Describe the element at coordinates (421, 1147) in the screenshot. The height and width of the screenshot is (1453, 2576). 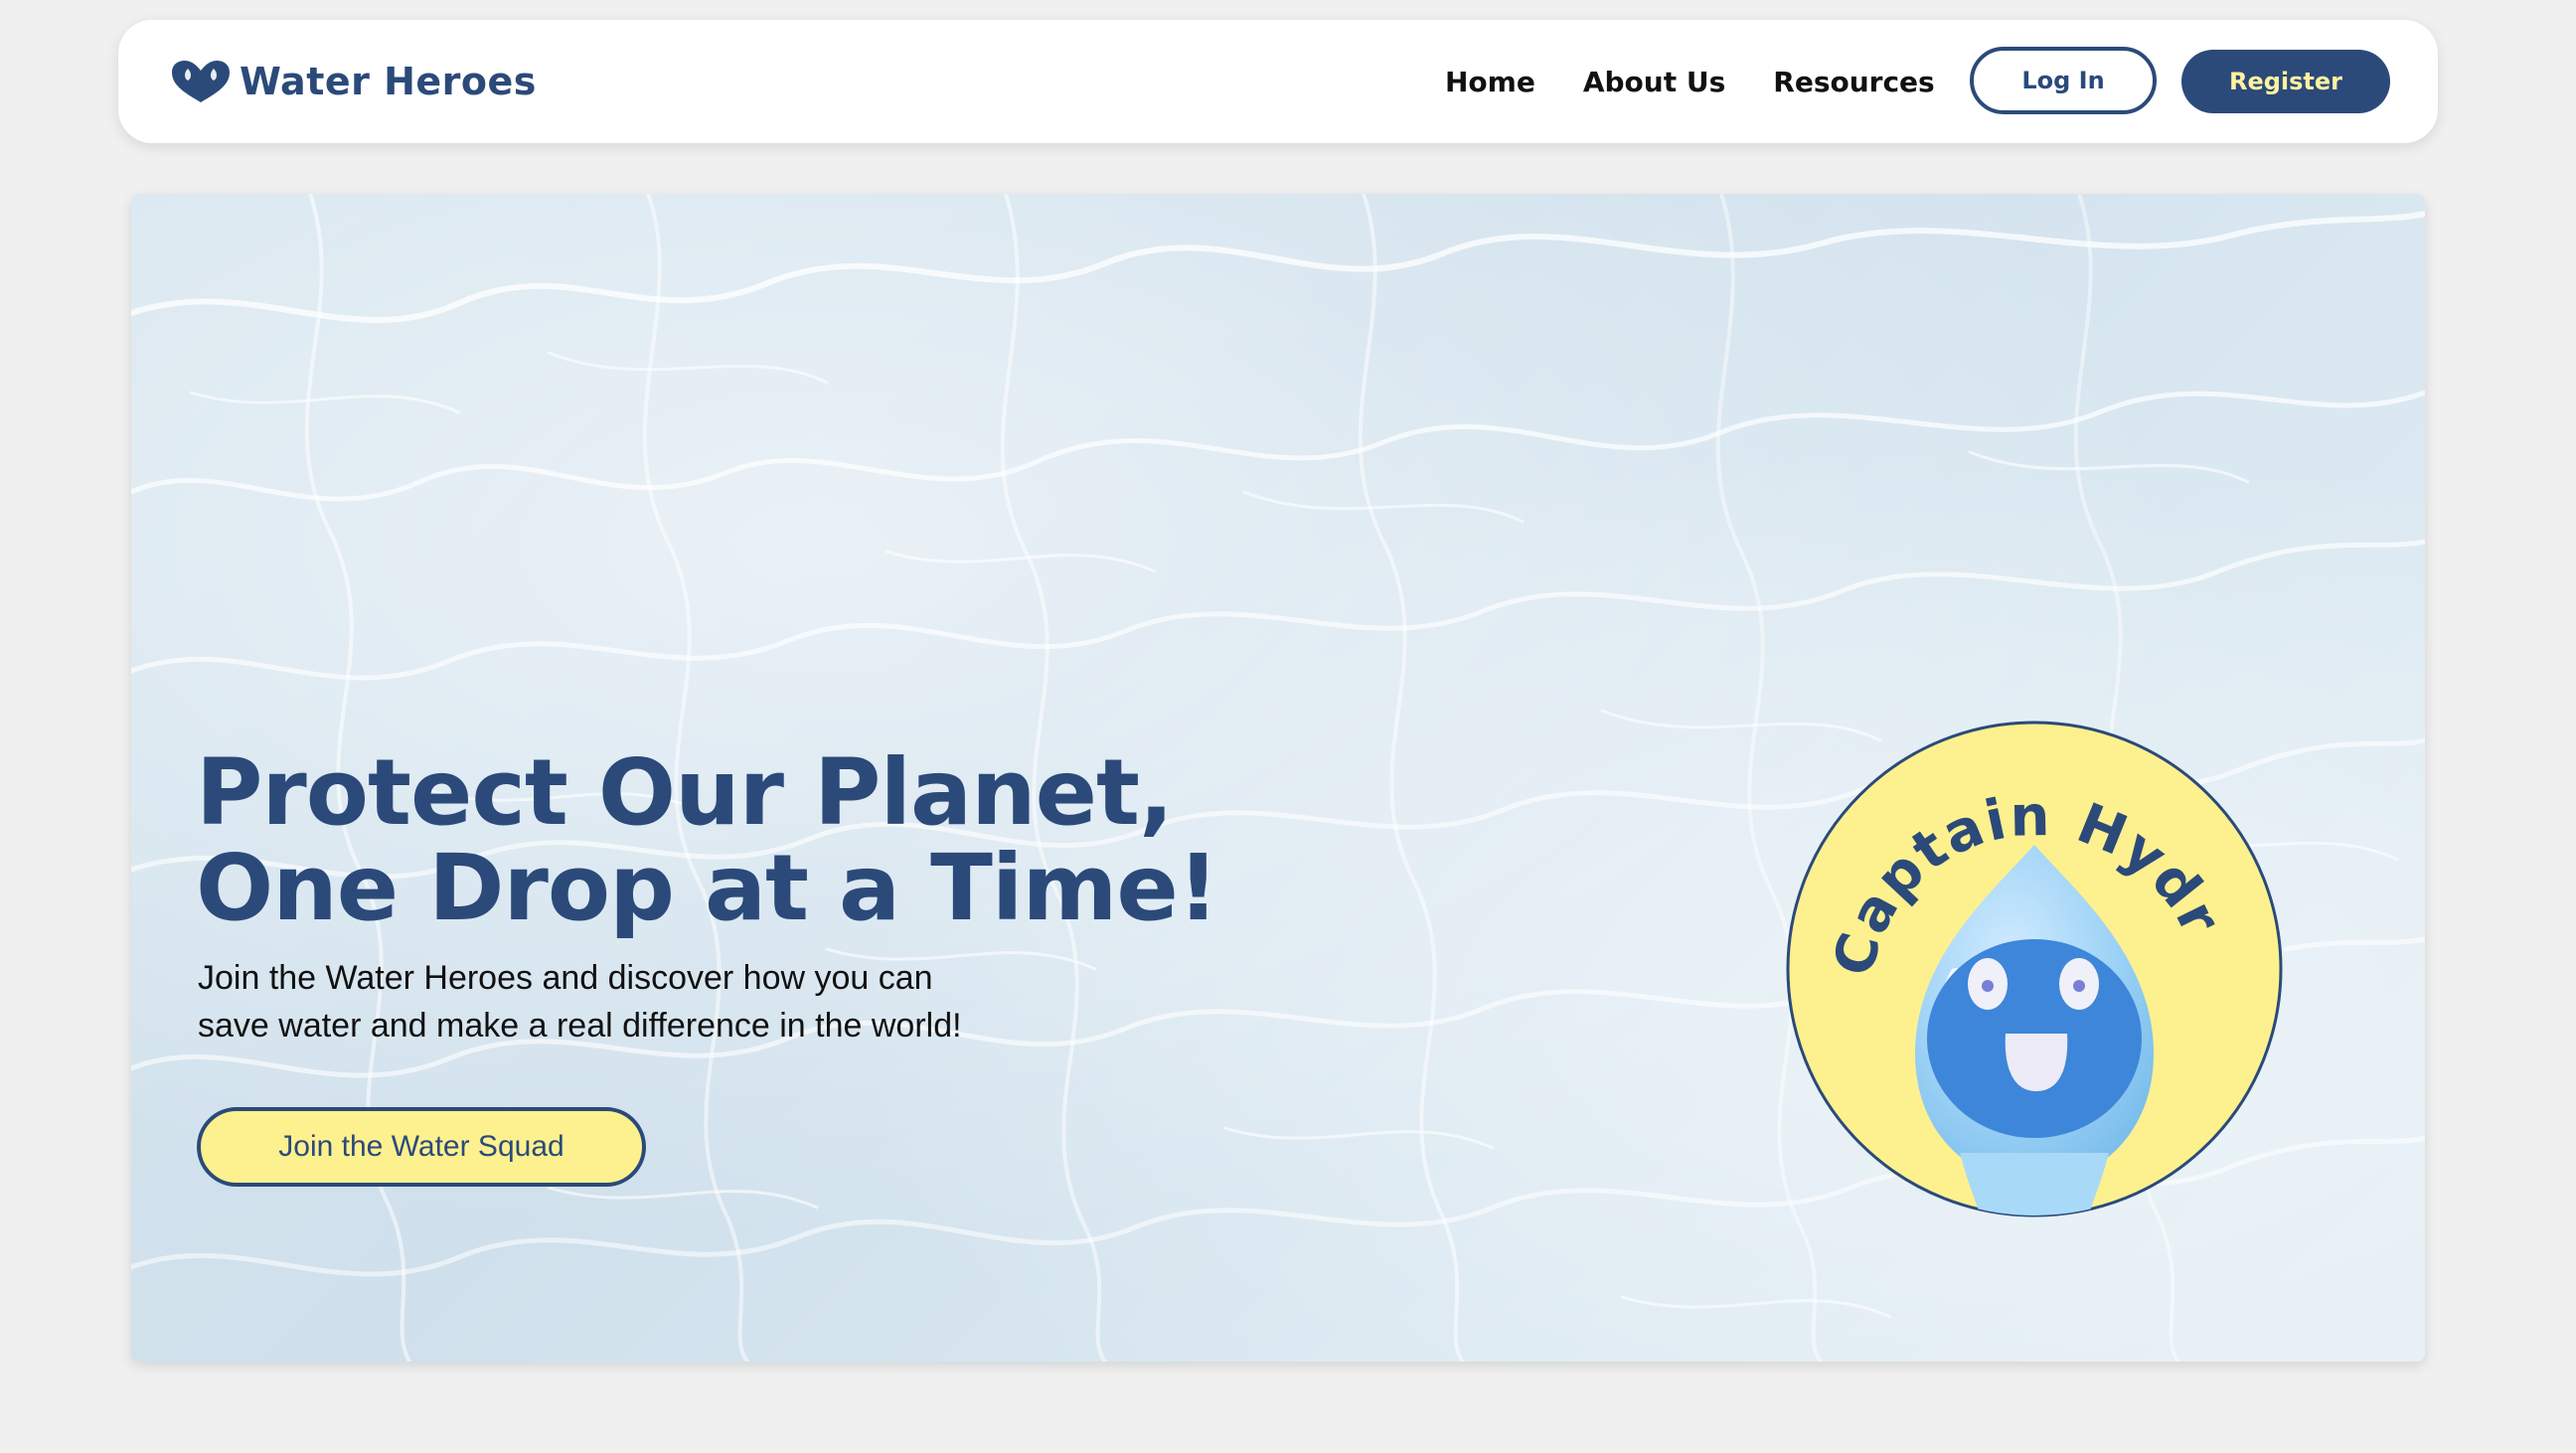
I see `join-water-squad-button: Join the Water Squad` at that location.